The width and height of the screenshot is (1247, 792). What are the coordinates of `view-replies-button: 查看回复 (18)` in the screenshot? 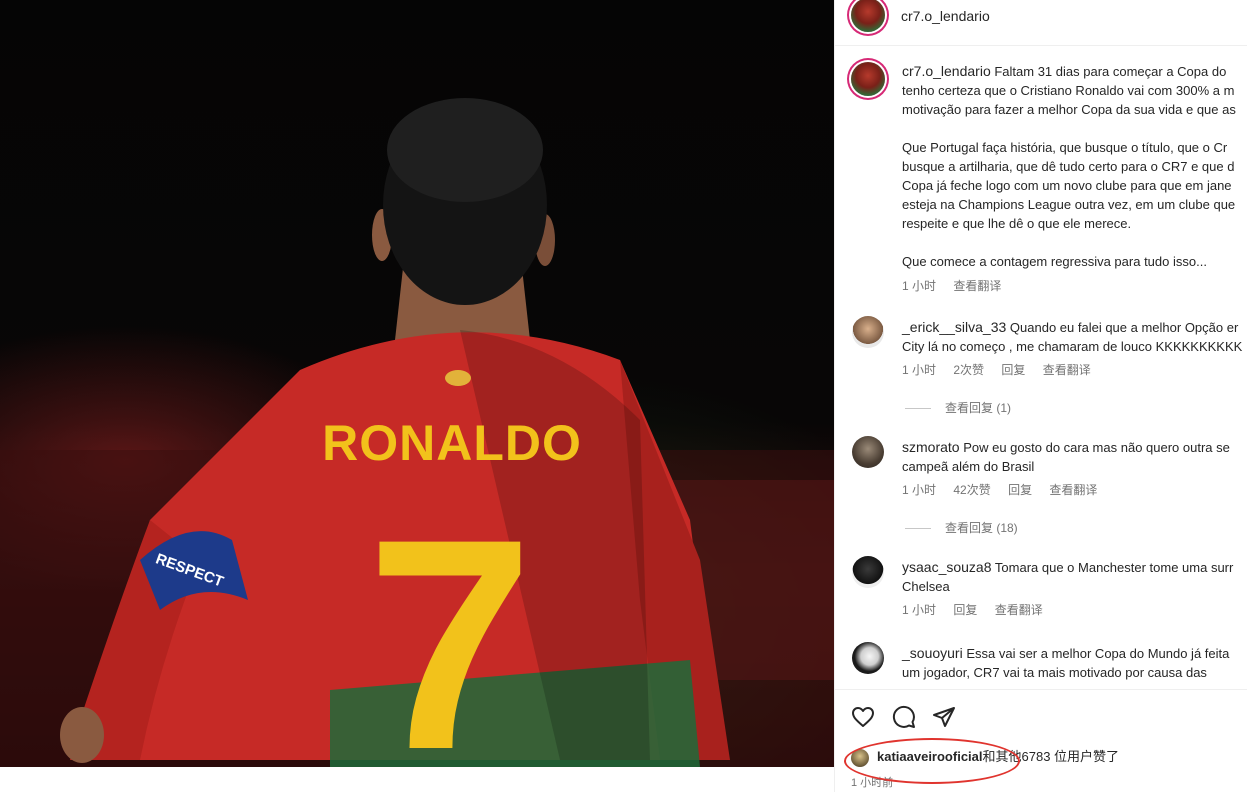 It's located at (961, 527).